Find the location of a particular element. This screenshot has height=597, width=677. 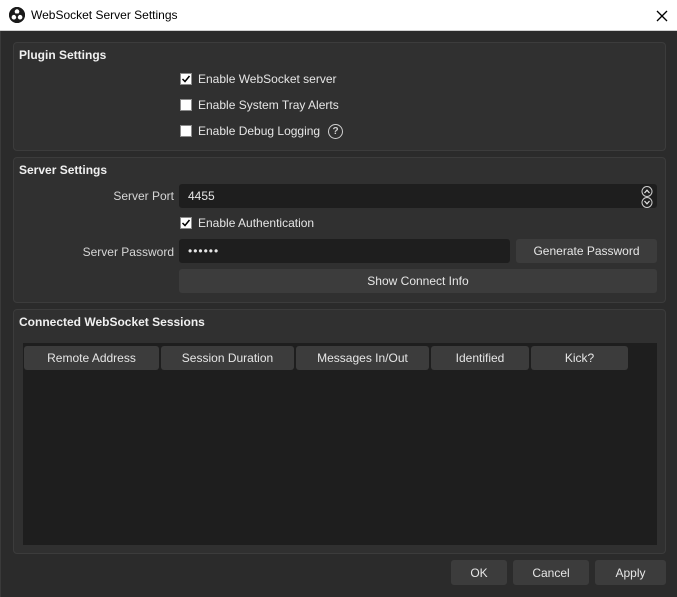

port-spinner is located at coordinates (647, 197).